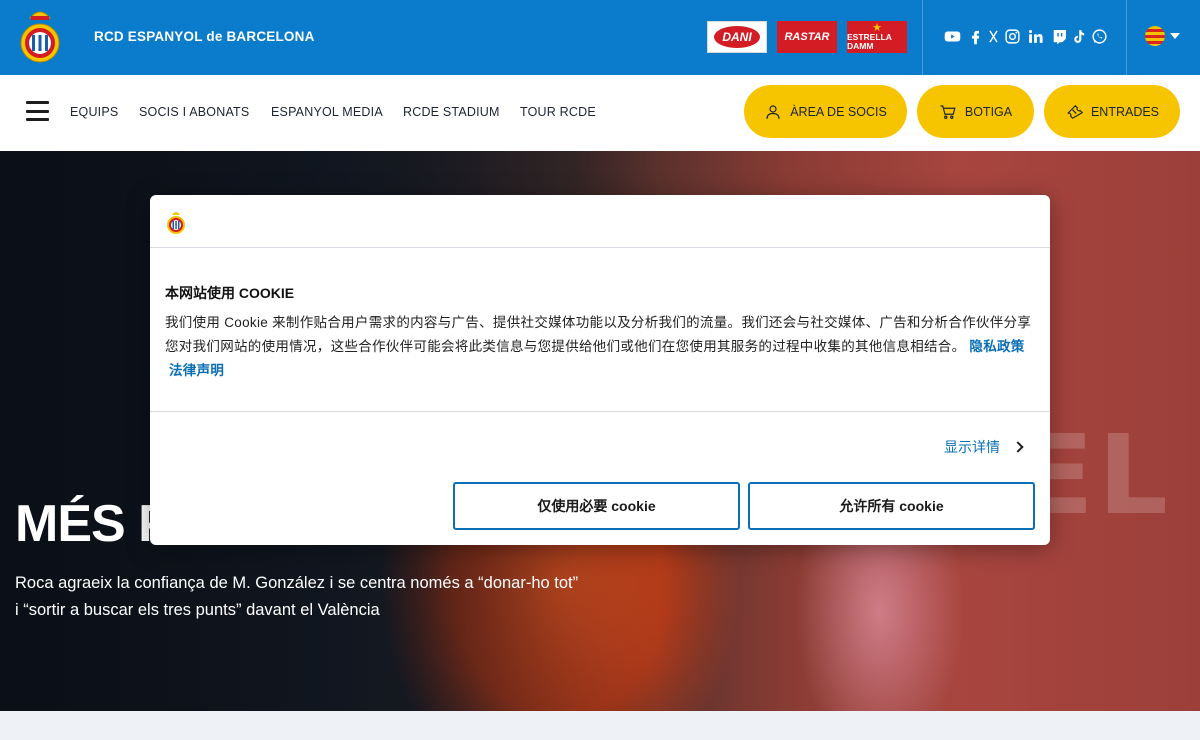 This screenshot has width=1200, height=740. I want to click on club-name: RCD ESPANYOL de BARCELONA, so click(204, 36).